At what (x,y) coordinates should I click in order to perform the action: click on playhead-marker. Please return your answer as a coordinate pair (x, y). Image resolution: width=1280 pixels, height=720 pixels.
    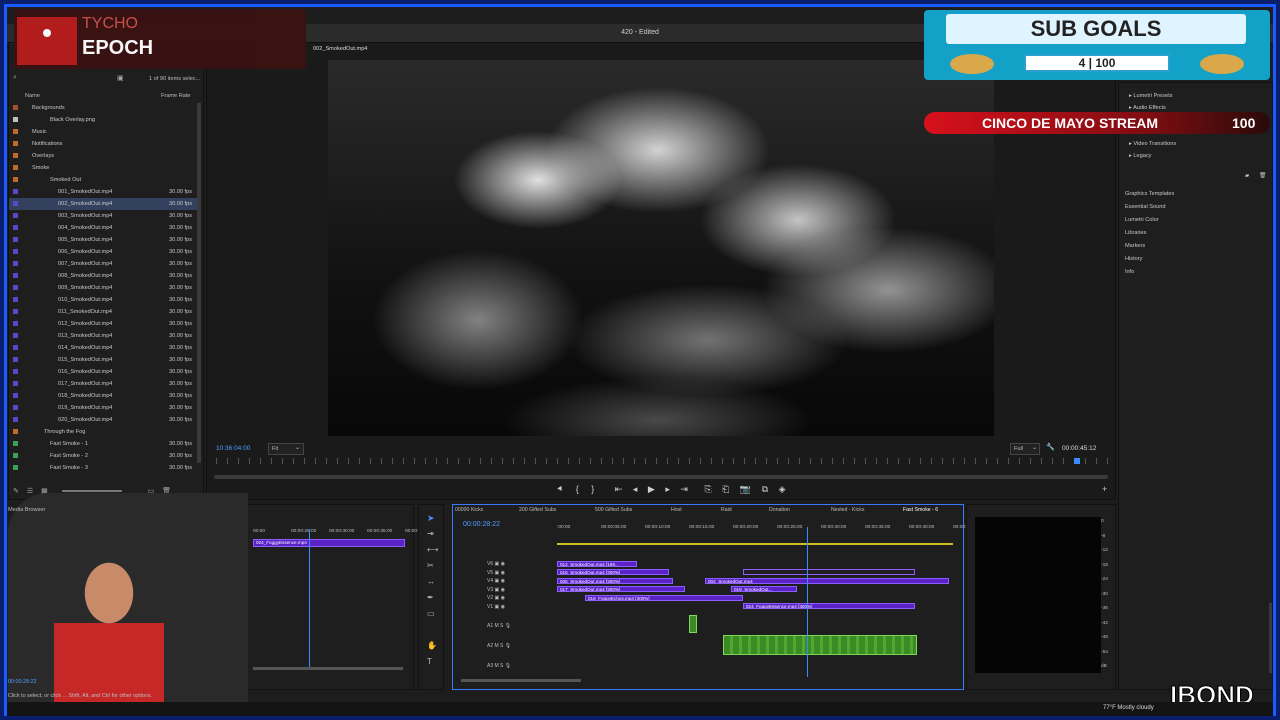
    Looking at the image, I should click on (1077, 461).